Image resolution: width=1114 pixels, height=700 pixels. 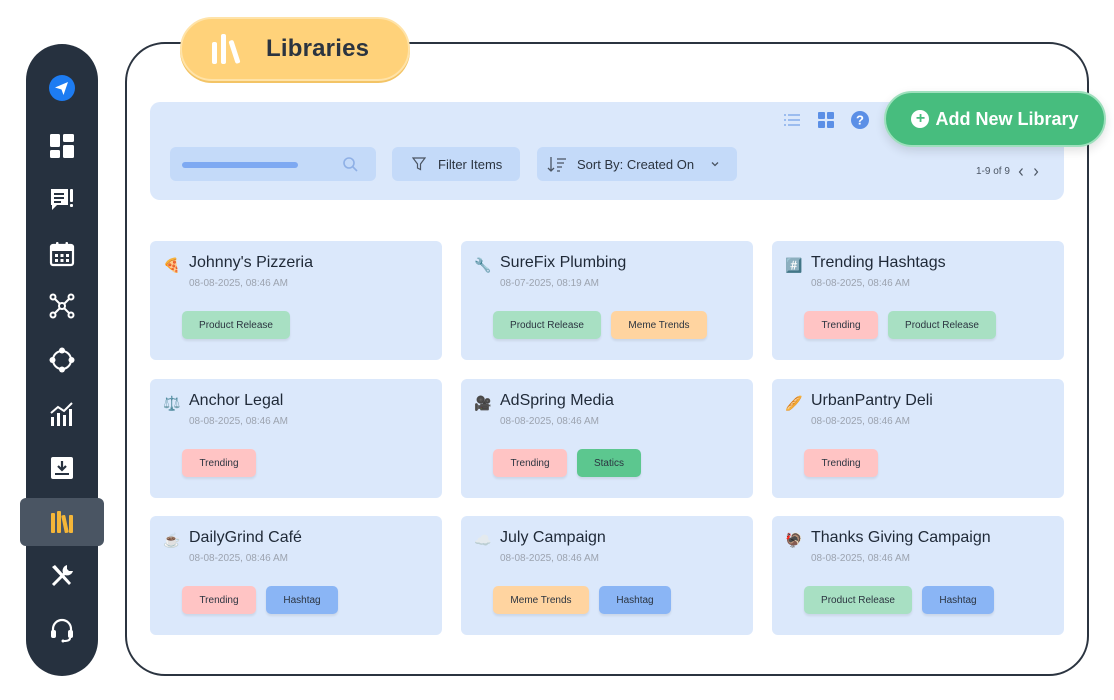 I want to click on tag-list: Meme Trends Hashtag, so click(x=582, y=600).